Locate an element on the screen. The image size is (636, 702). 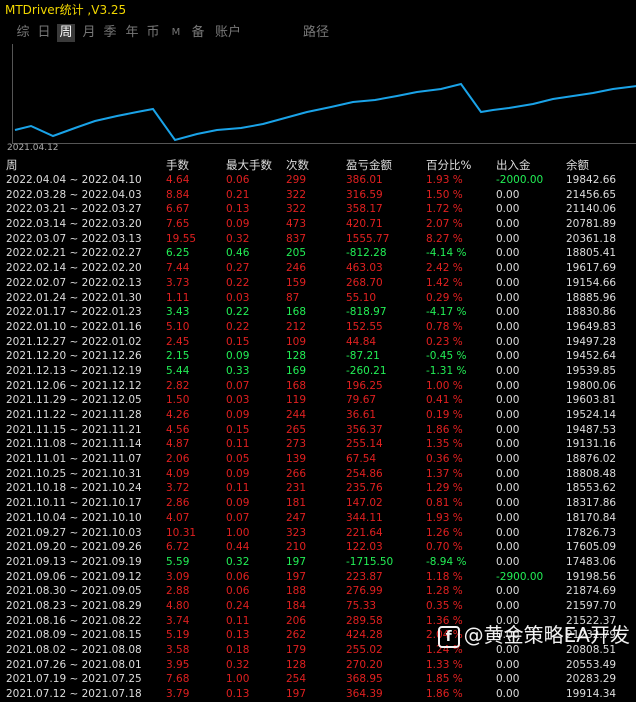
table-cell: 0.00 is located at coordinates (508, 591).